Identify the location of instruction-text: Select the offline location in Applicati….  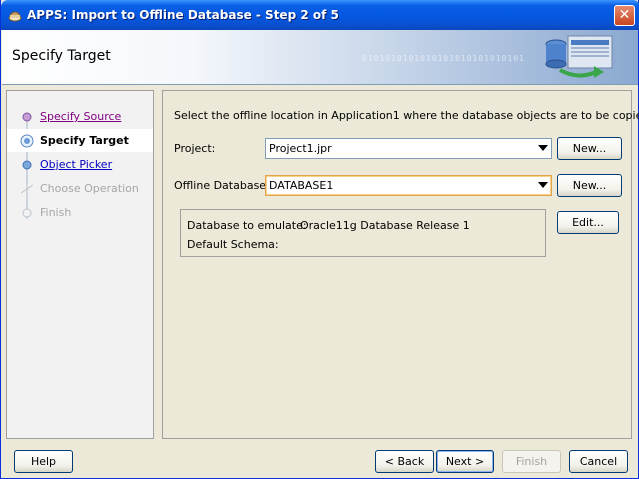
(406, 115).